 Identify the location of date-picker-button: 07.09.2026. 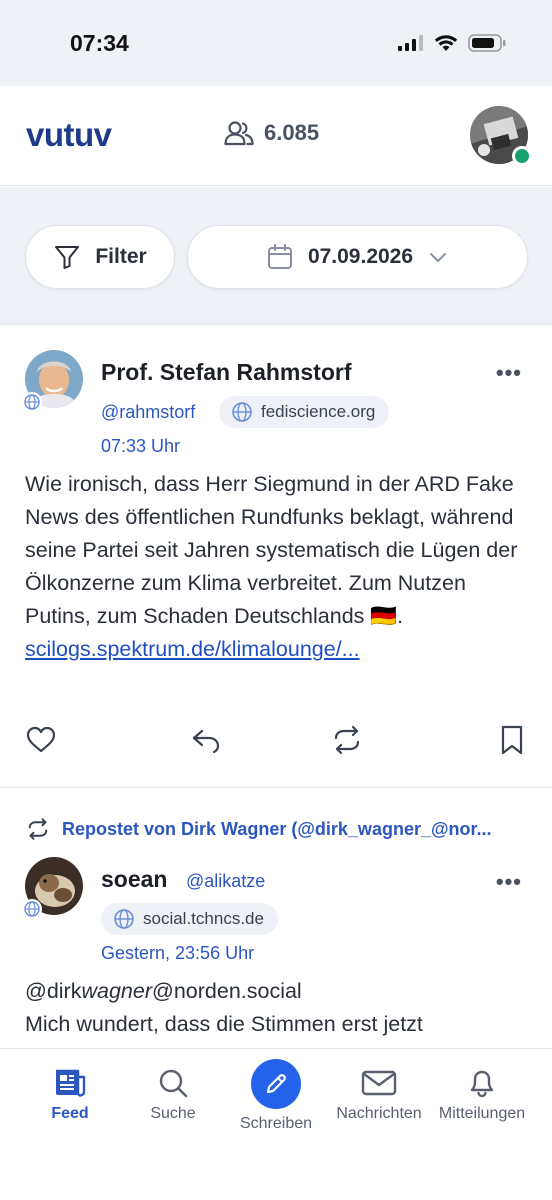
(357, 257).